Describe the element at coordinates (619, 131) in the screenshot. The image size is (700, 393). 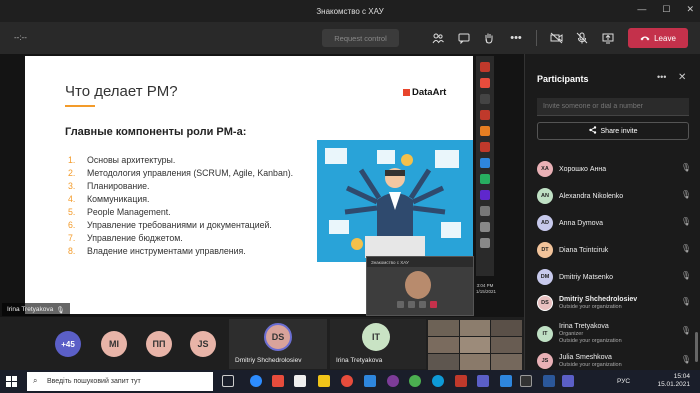
I see `share-invite-label: Share invite` at that location.